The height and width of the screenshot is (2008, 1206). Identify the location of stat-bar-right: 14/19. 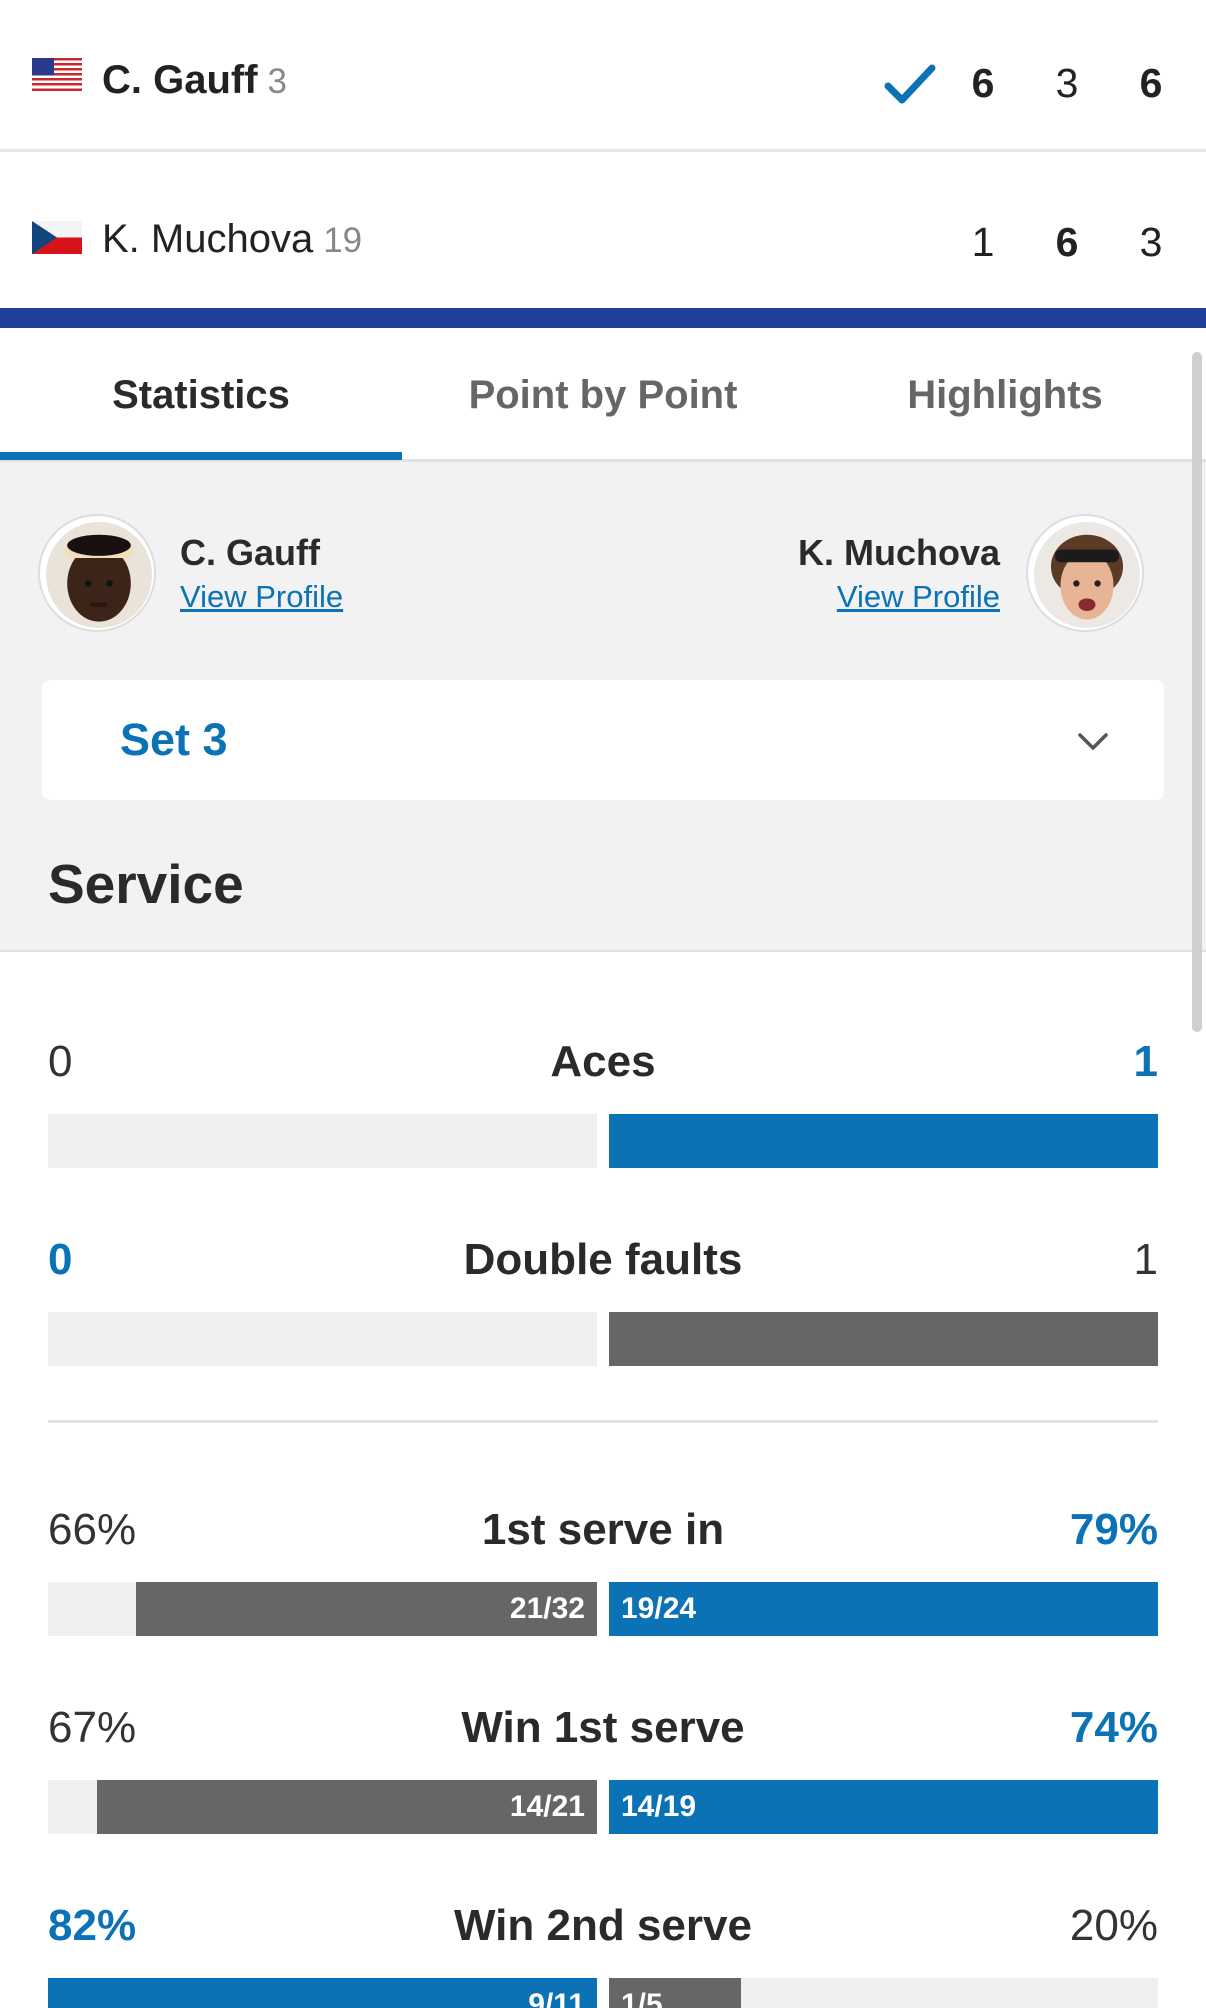
(883, 1807).